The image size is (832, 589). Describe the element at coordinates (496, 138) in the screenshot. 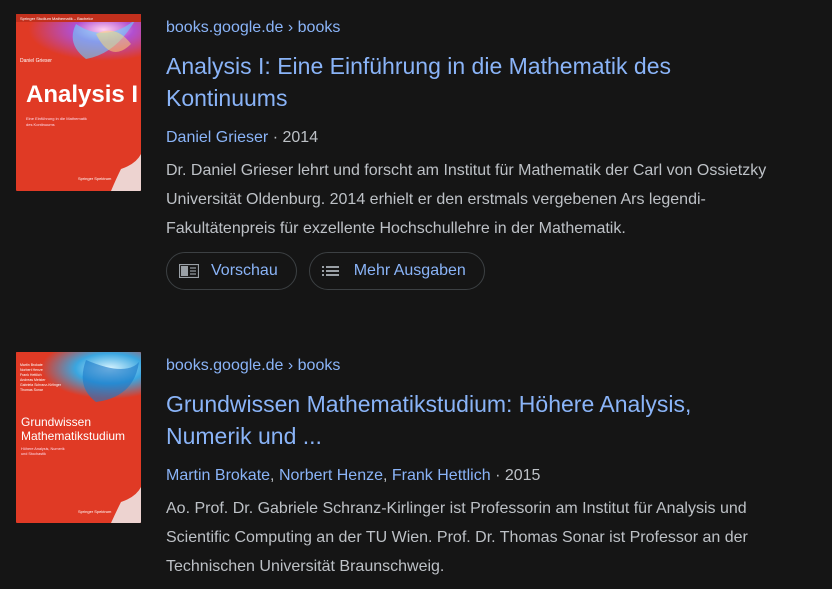

I see `result-meta: Daniel Grieser · 2014` at that location.